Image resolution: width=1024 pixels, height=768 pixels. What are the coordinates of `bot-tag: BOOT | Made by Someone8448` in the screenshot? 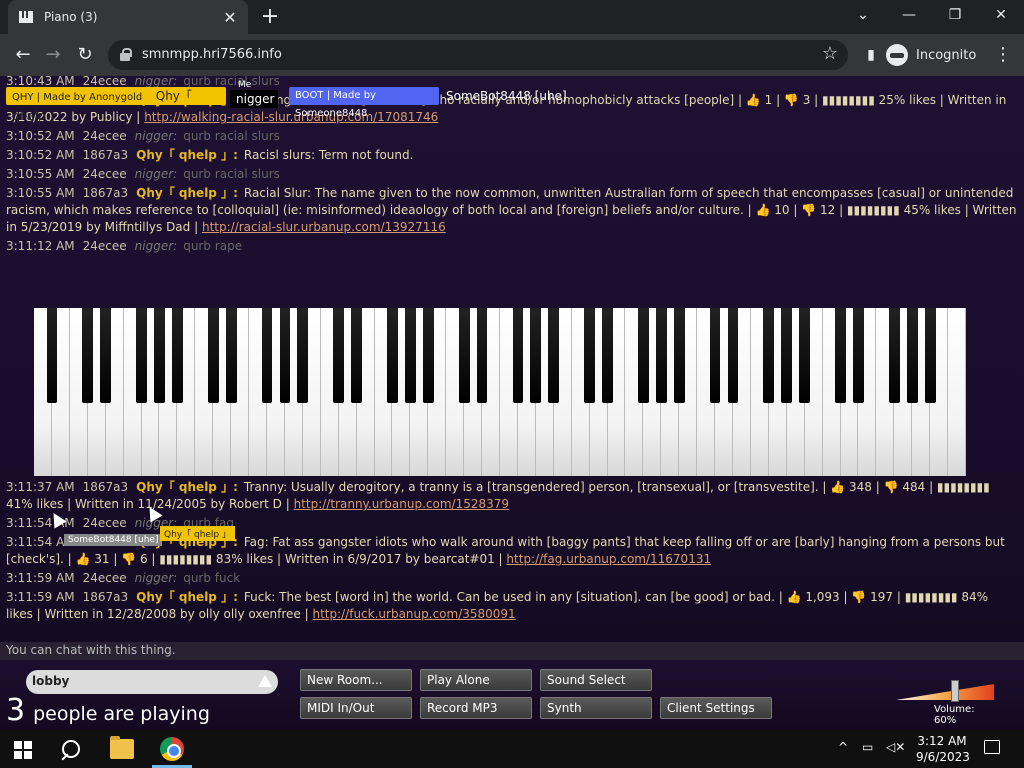 It's located at (364, 103).